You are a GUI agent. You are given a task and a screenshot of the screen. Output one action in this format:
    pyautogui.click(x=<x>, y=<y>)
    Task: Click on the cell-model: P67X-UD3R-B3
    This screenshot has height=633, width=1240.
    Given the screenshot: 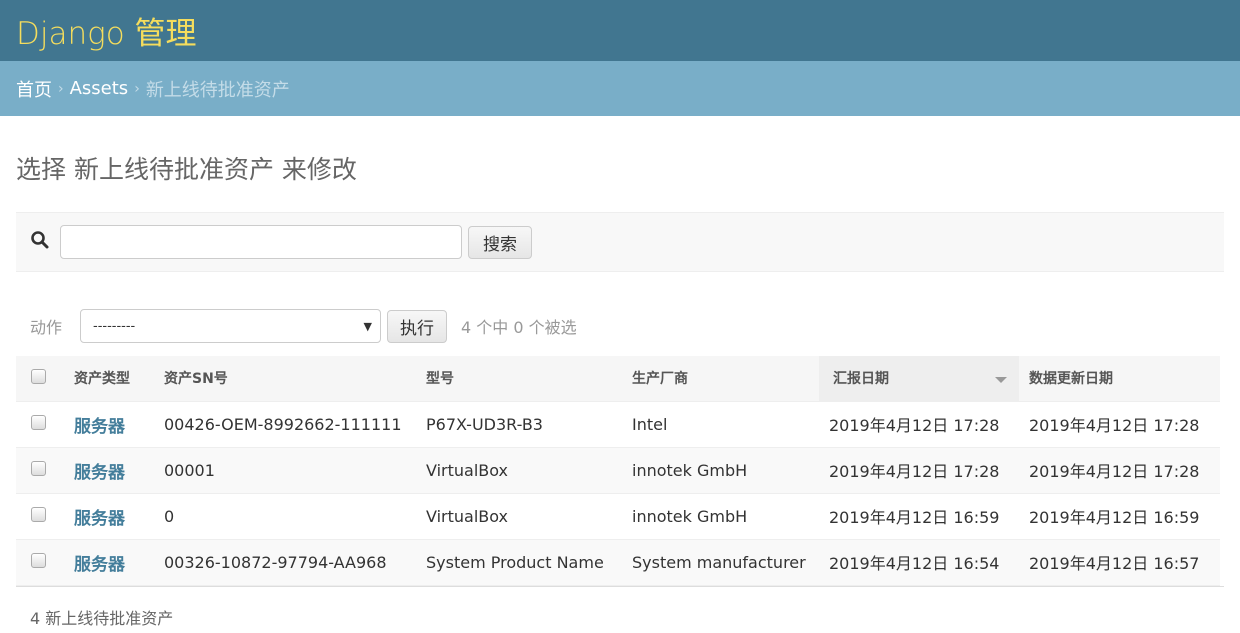 What is the action you would take?
    pyautogui.click(x=519, y=424)
    